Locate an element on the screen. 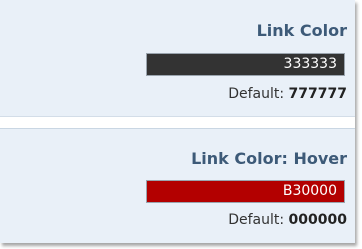 The image size is (362, 249). link-color-hover-default: Default: 000000 is located at coordinates (287, 220).